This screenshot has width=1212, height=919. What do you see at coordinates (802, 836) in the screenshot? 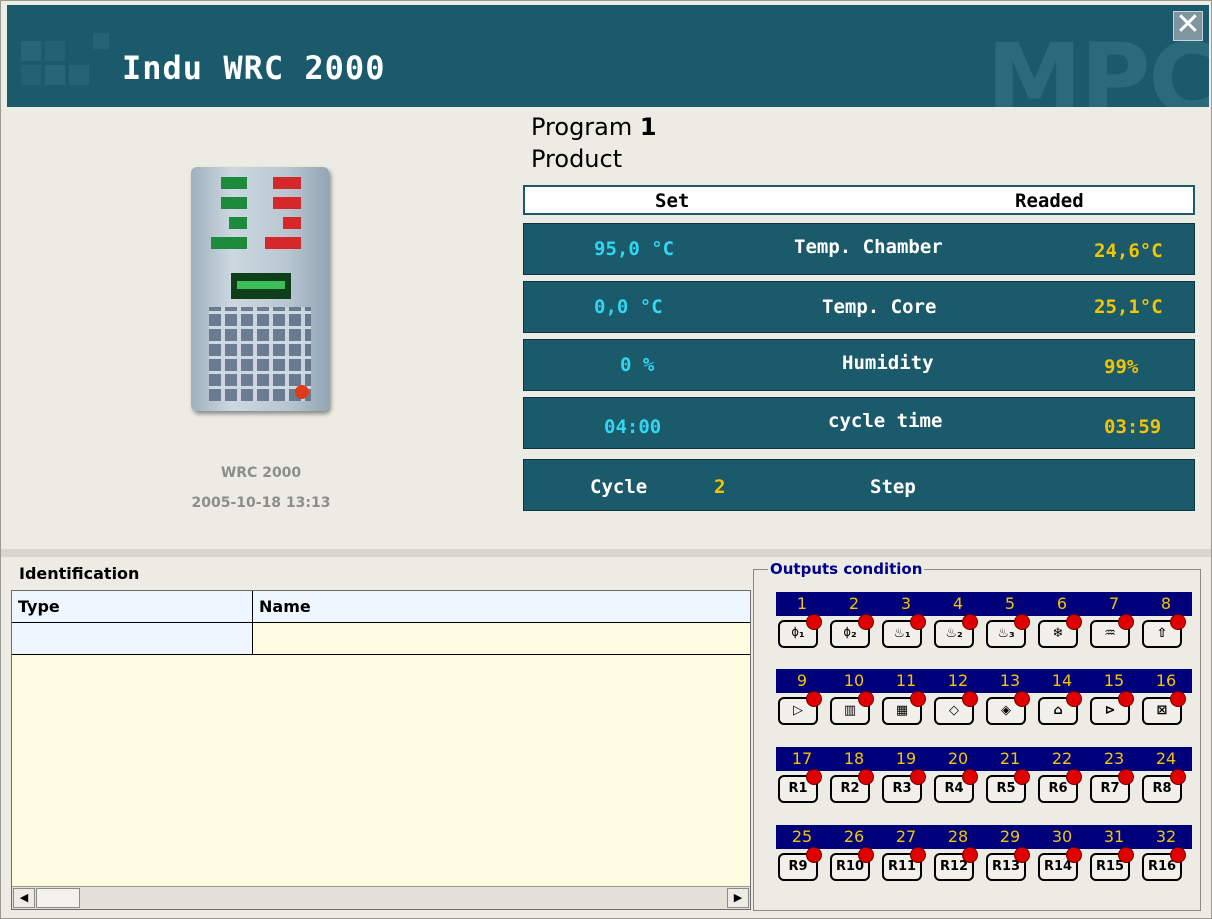
I see `output-number: 25` at bounding box center [802, 836].